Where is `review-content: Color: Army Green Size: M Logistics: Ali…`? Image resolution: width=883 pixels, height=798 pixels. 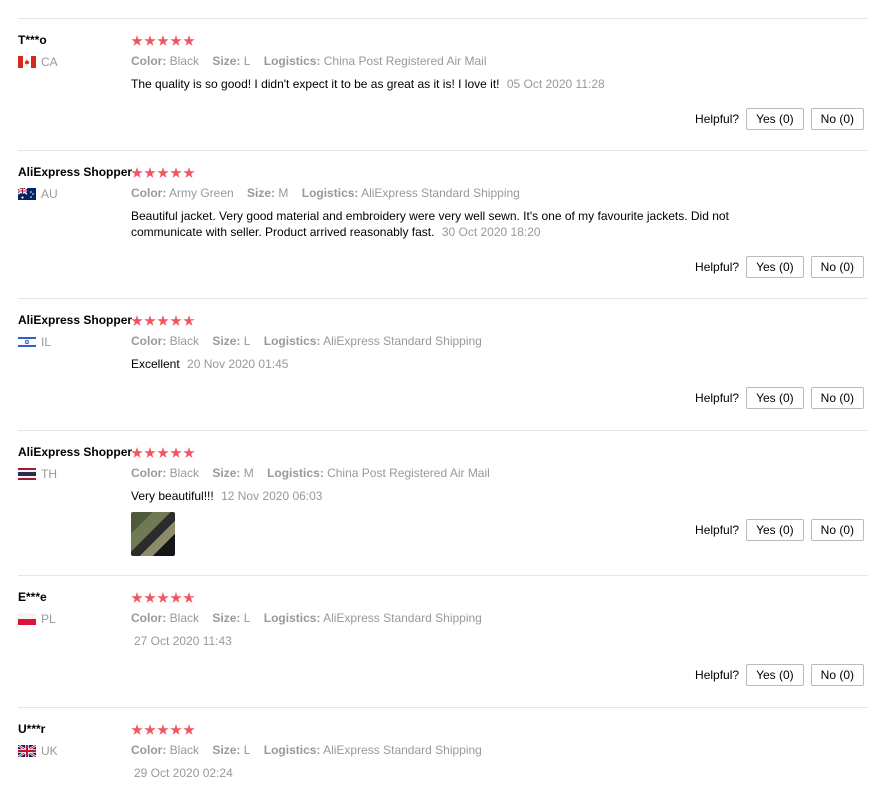
review-content: Color: Army Green Size: M Logistics: Ali… is located at coordinates (499, 195).